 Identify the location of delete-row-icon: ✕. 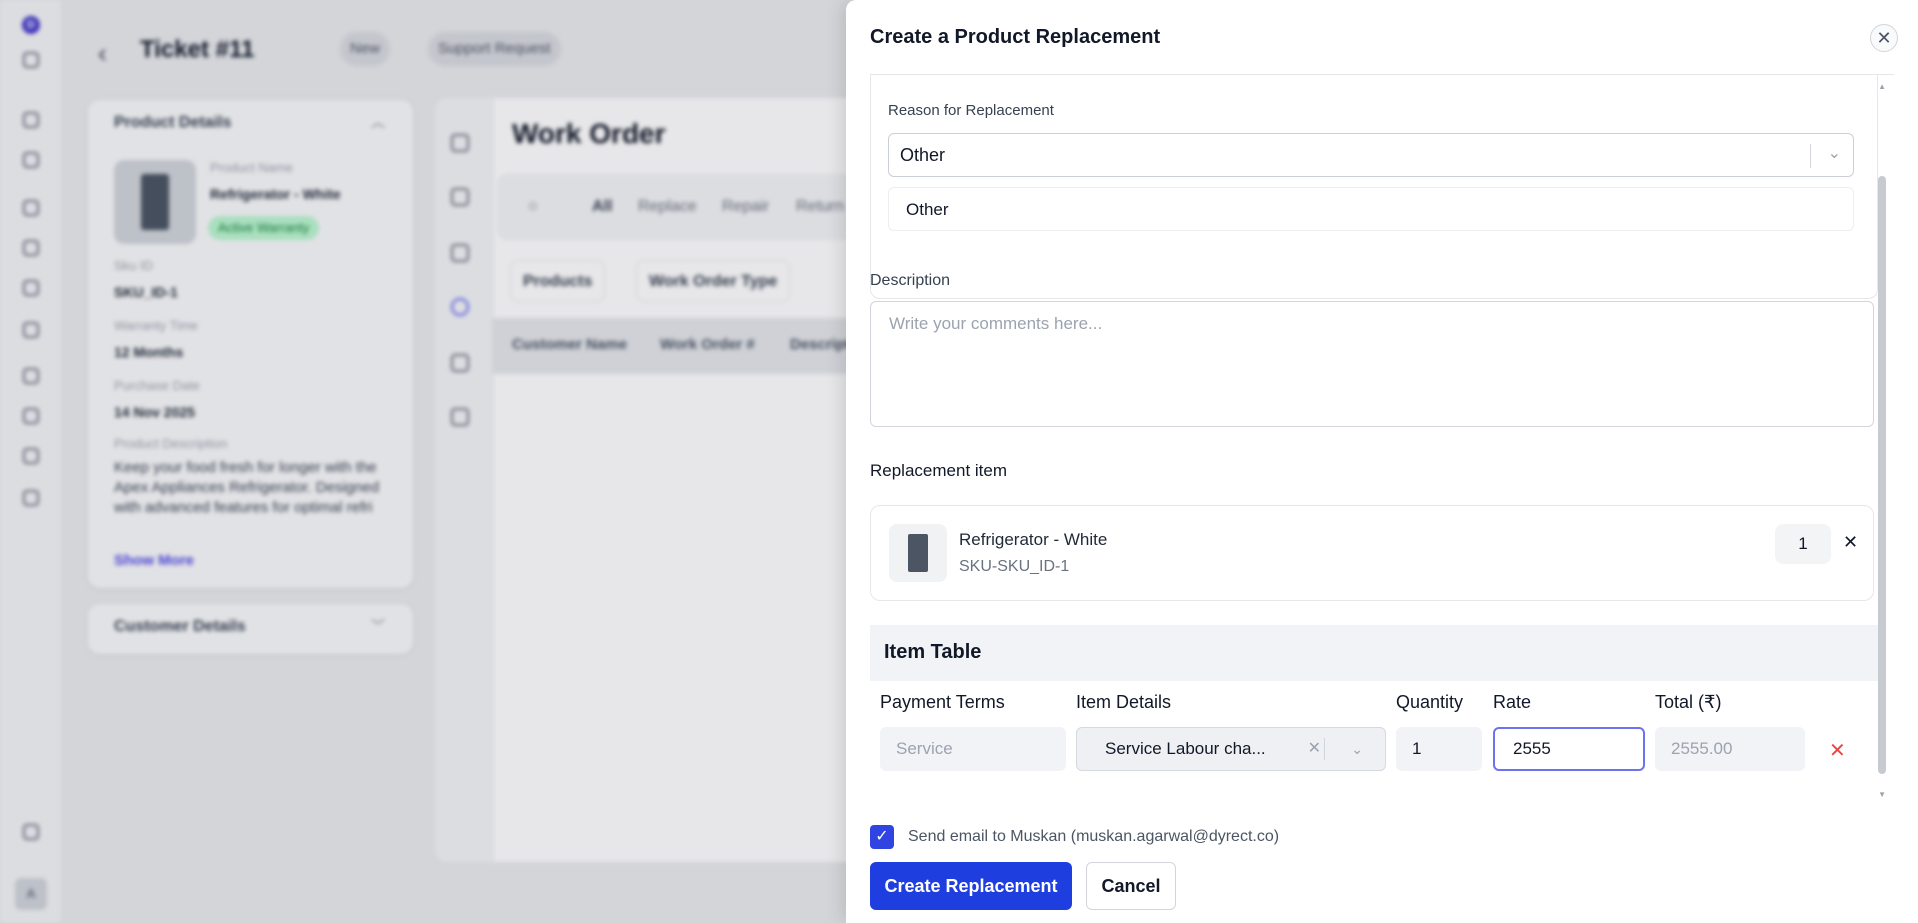
(1837, 750).